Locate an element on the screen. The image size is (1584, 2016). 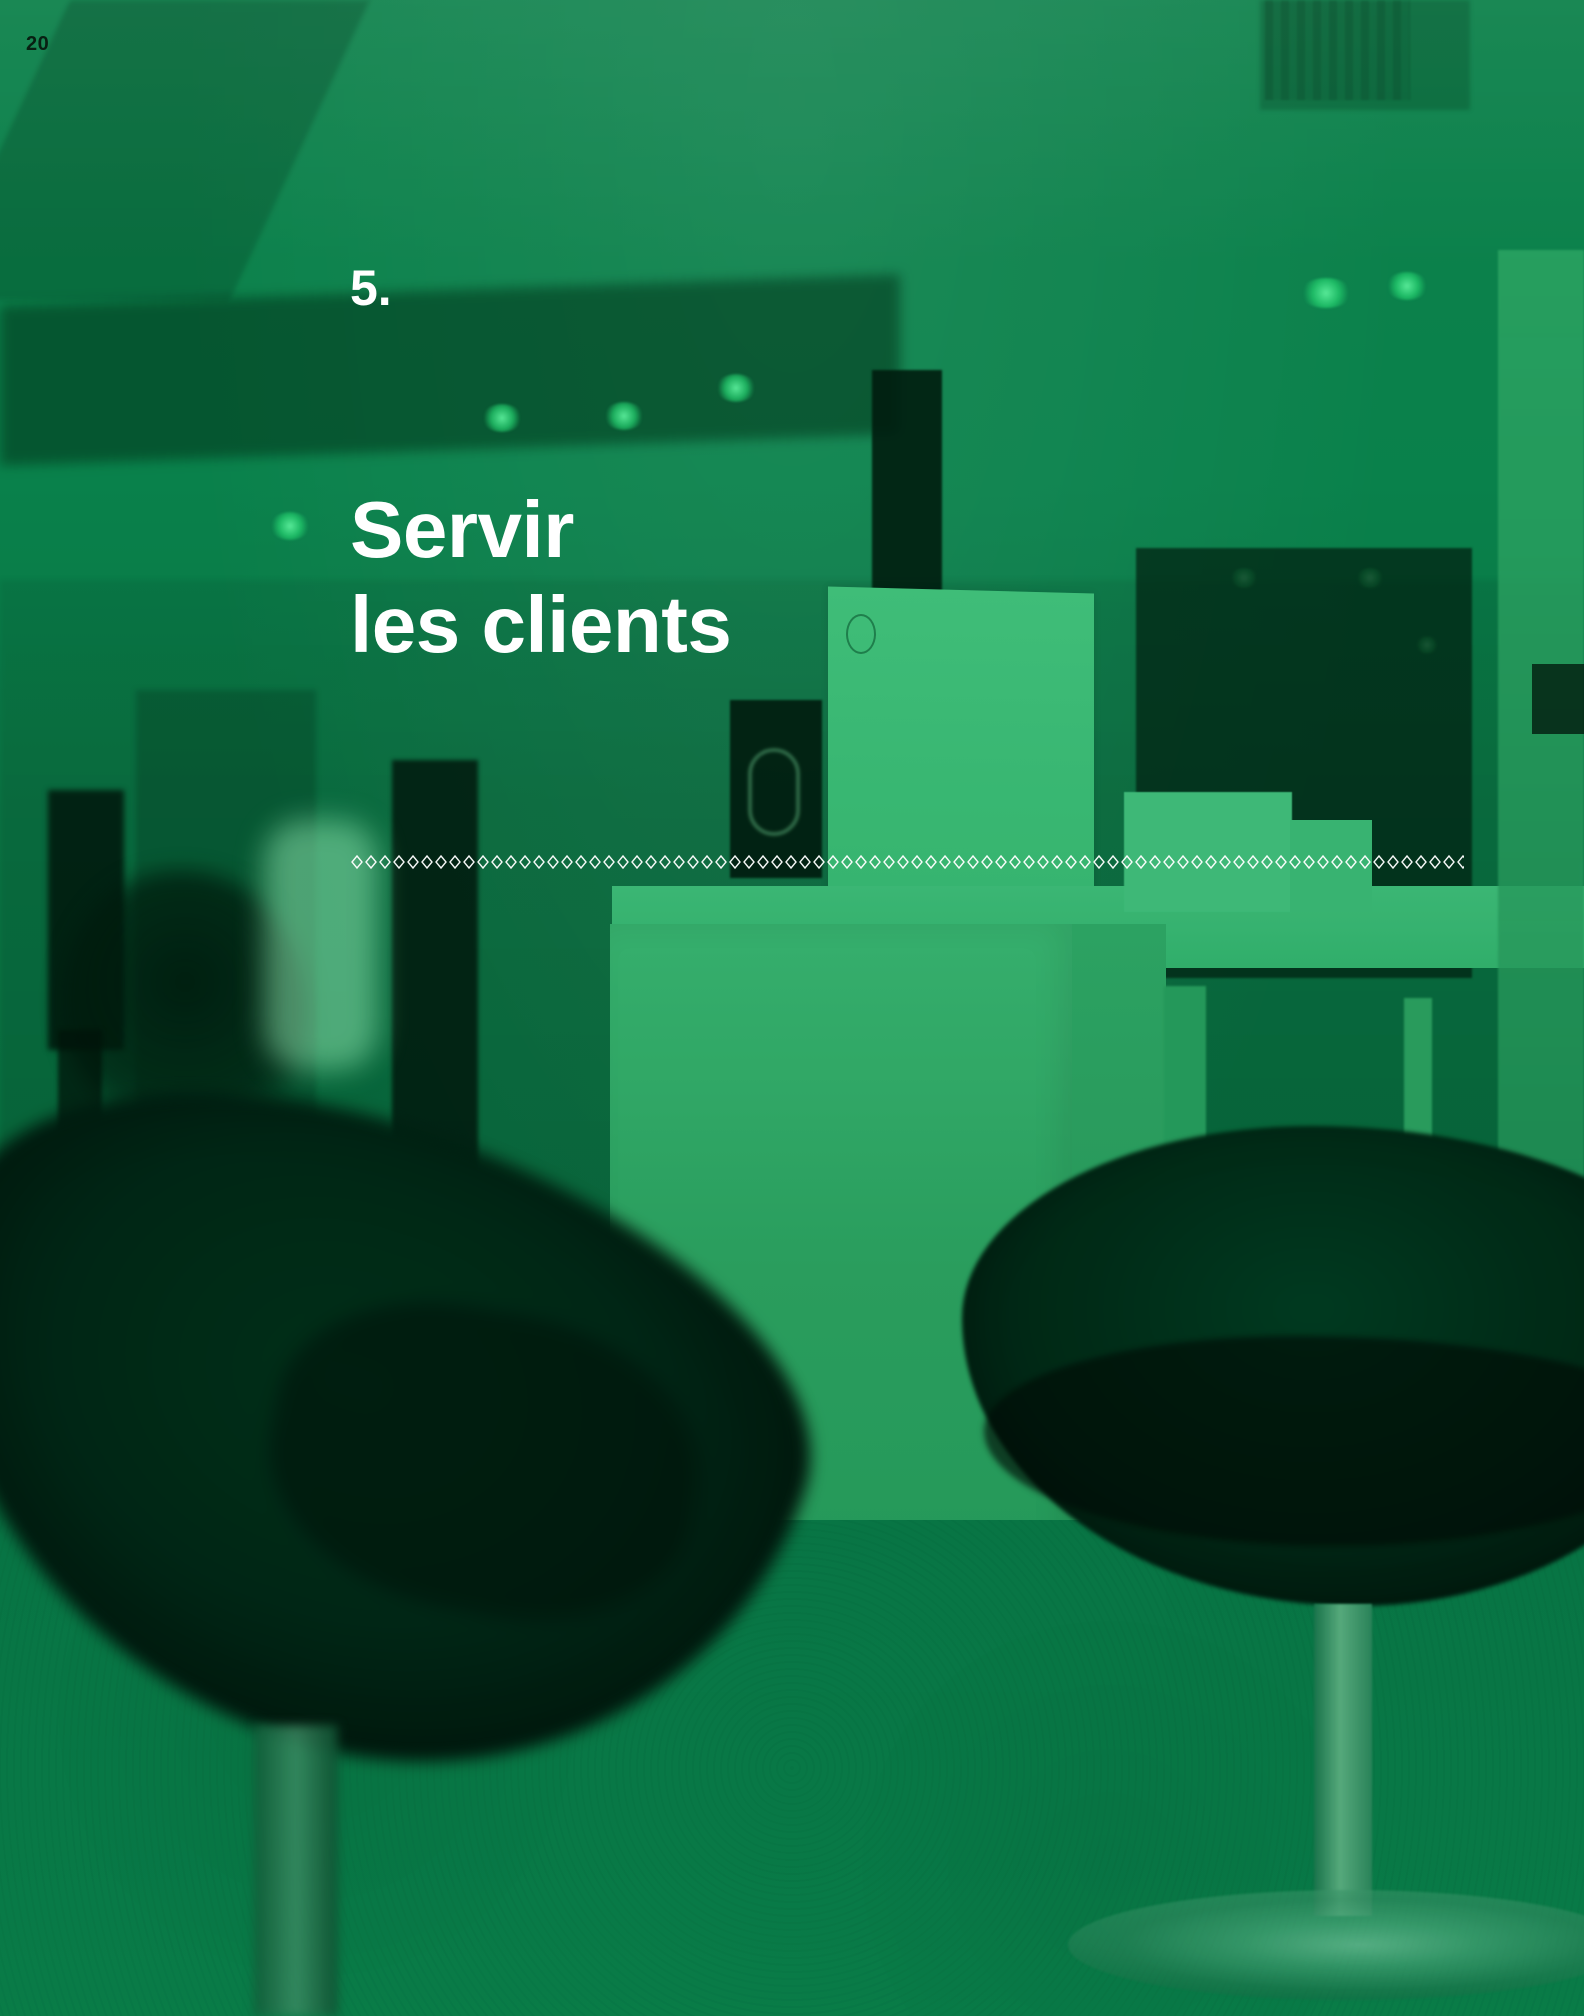
section-title-line-1: Servir is located at coordinates (462, 529).